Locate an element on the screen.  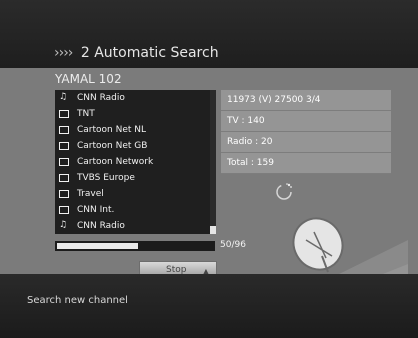
channel-name: TVBS Europe is located at coordinates (106, 178).